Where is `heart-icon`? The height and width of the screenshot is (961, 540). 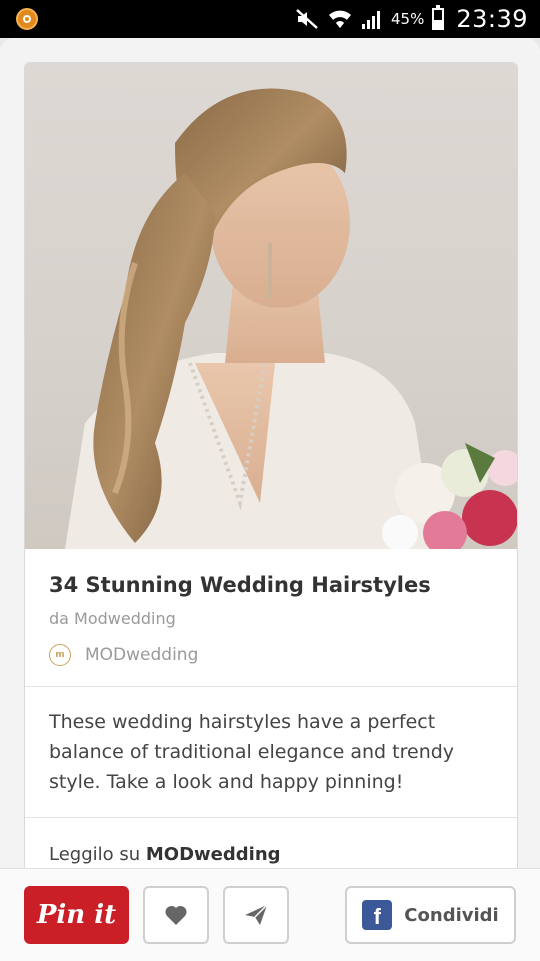
heart-icon is located at coordinates (176, 915).